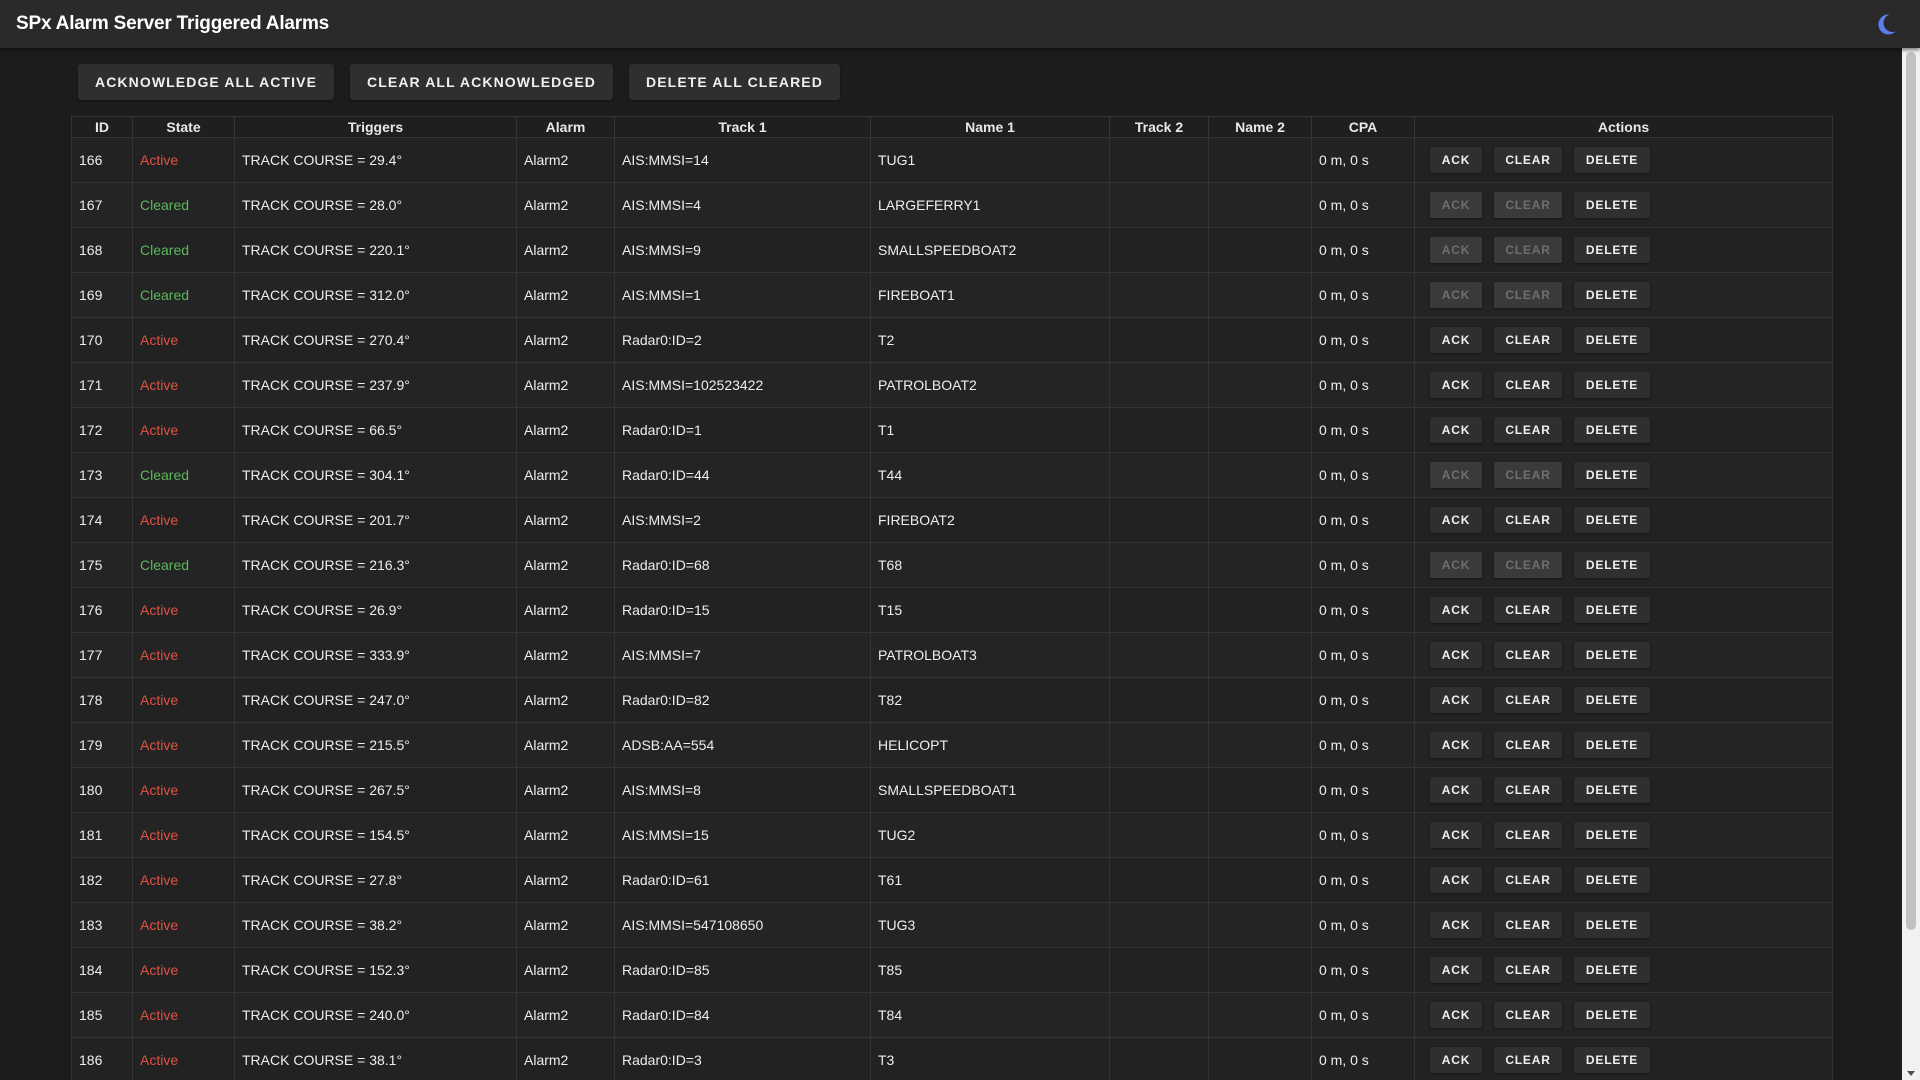  What do you see at coordinates (206, 82) in the screenshot?
I see `acknowledge-all-active-button: ACKNOWLEDGE ALL ACTIVE` at bounding box center [206, 82].